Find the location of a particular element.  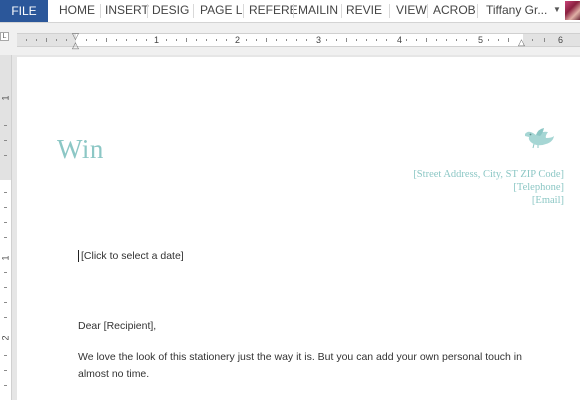

ruler-number: 3 is located at coordinates (319, 40).